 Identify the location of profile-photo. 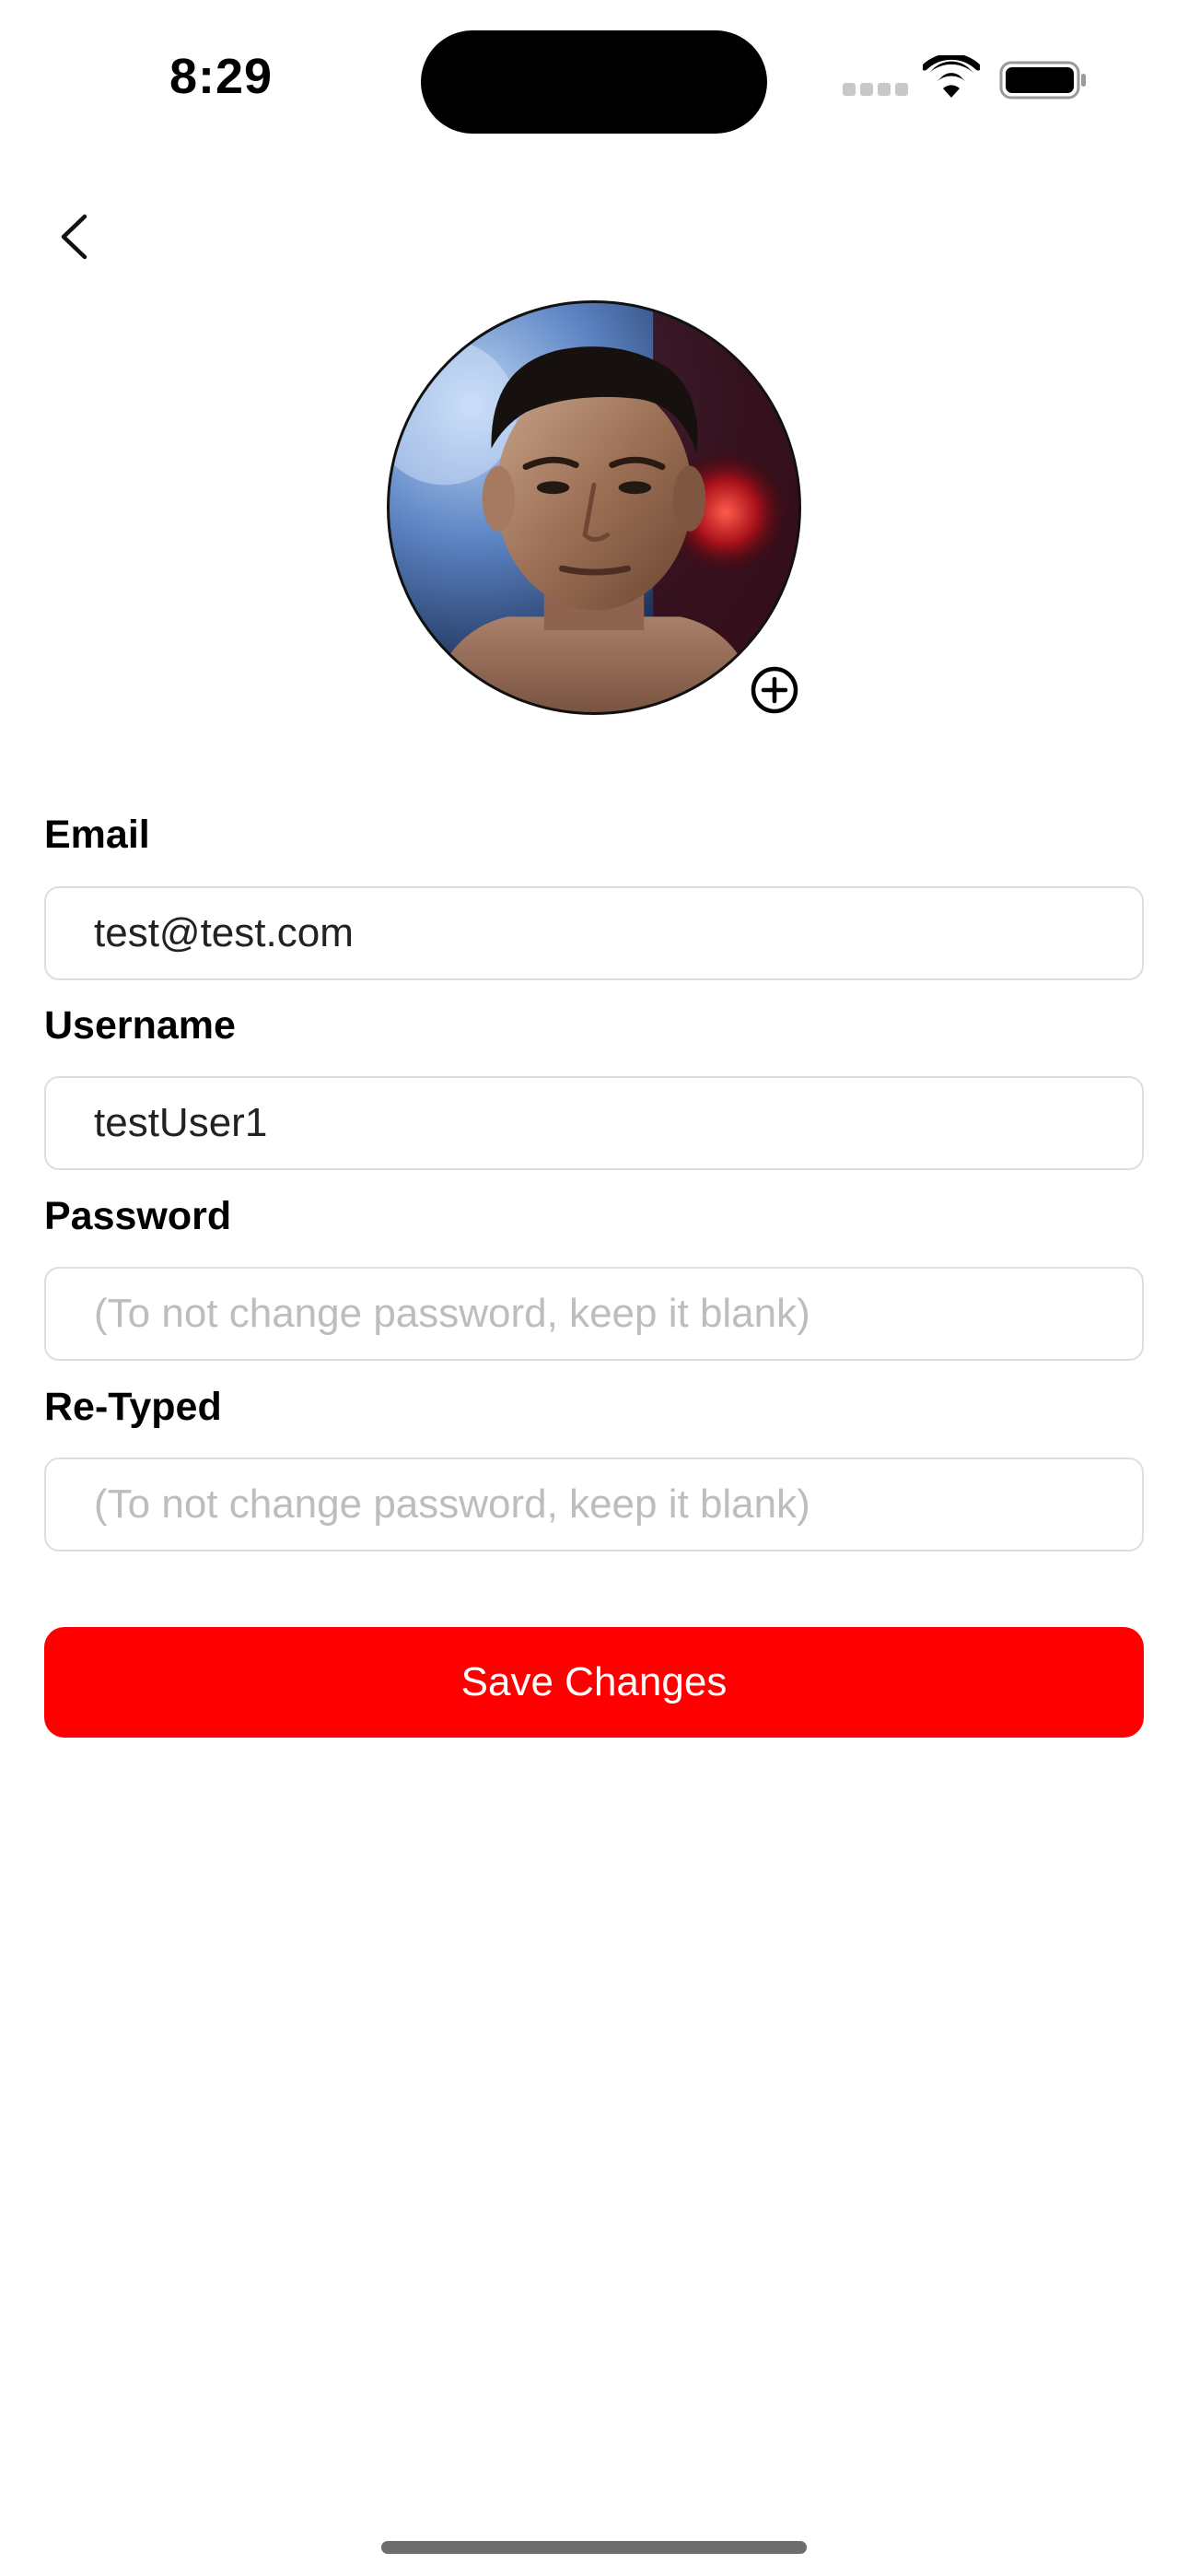
(594, 507).